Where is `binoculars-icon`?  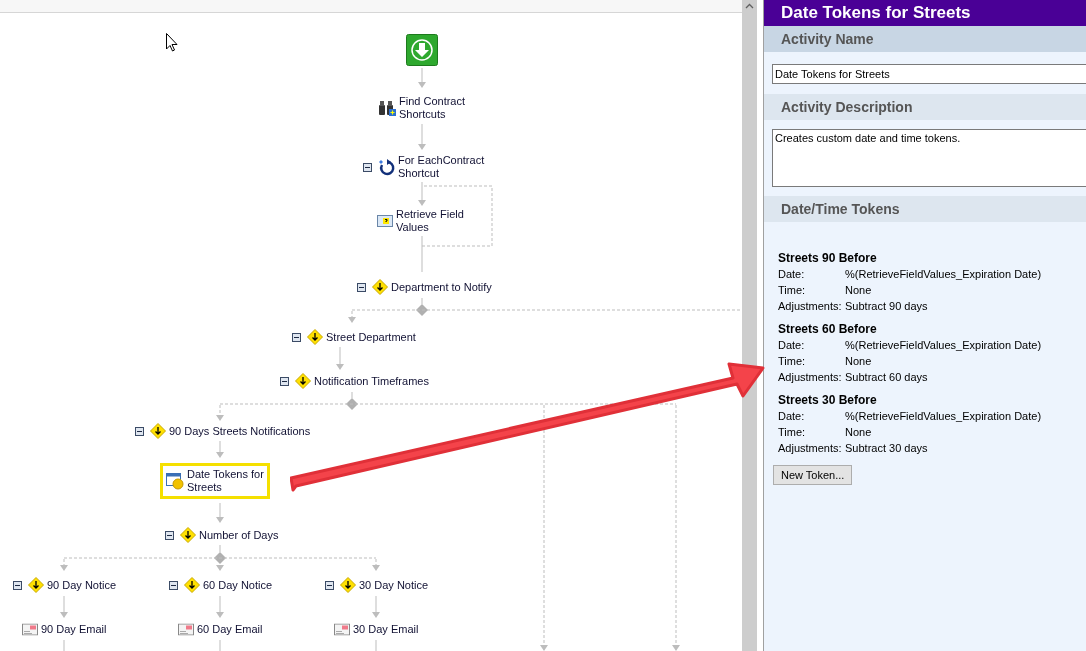 binoculars-icon is located at coordinates (387, 108).